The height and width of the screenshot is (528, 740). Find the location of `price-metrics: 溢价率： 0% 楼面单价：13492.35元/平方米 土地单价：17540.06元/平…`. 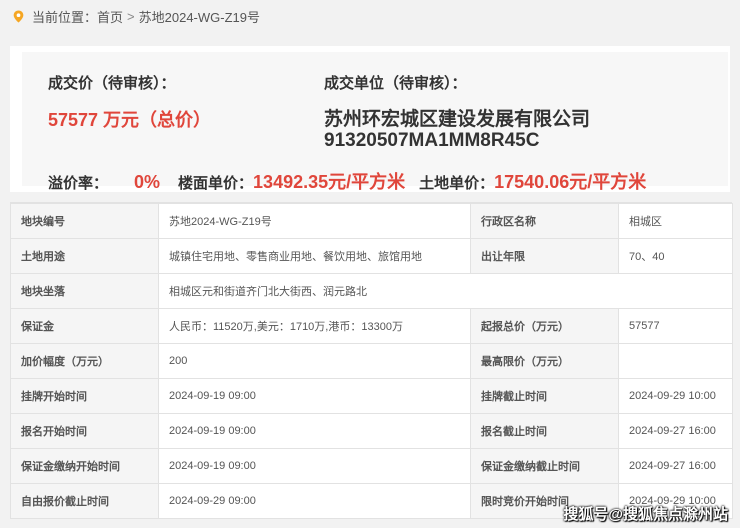

price-metrics: 溢价率： 0% 楼面单价：13492.35元/平方米 土地单价：17540.06元/平… is located at coordinates (347, 181).